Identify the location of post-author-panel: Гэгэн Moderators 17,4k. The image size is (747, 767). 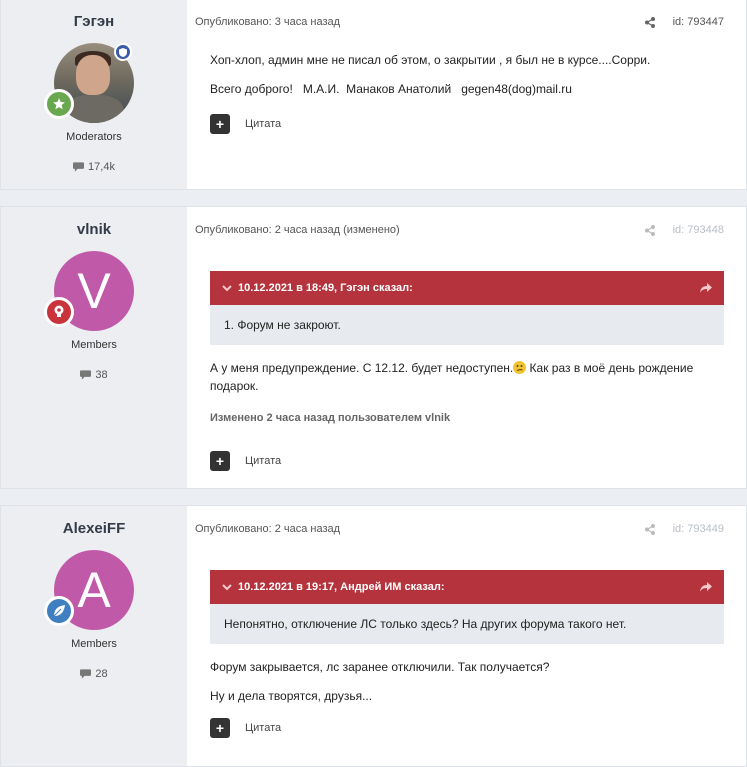
(94, 94).